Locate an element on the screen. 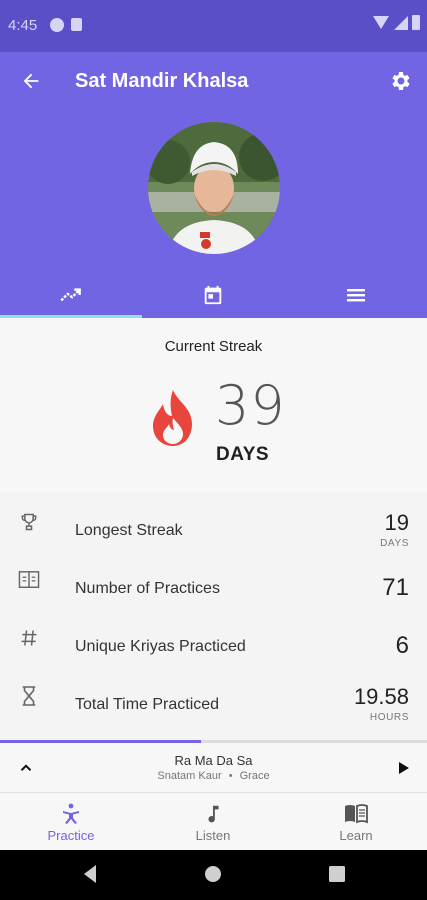 Image resolution: width=427 pixels, height=900 pixels. system-back-icon is located at coordinates (90, 874).